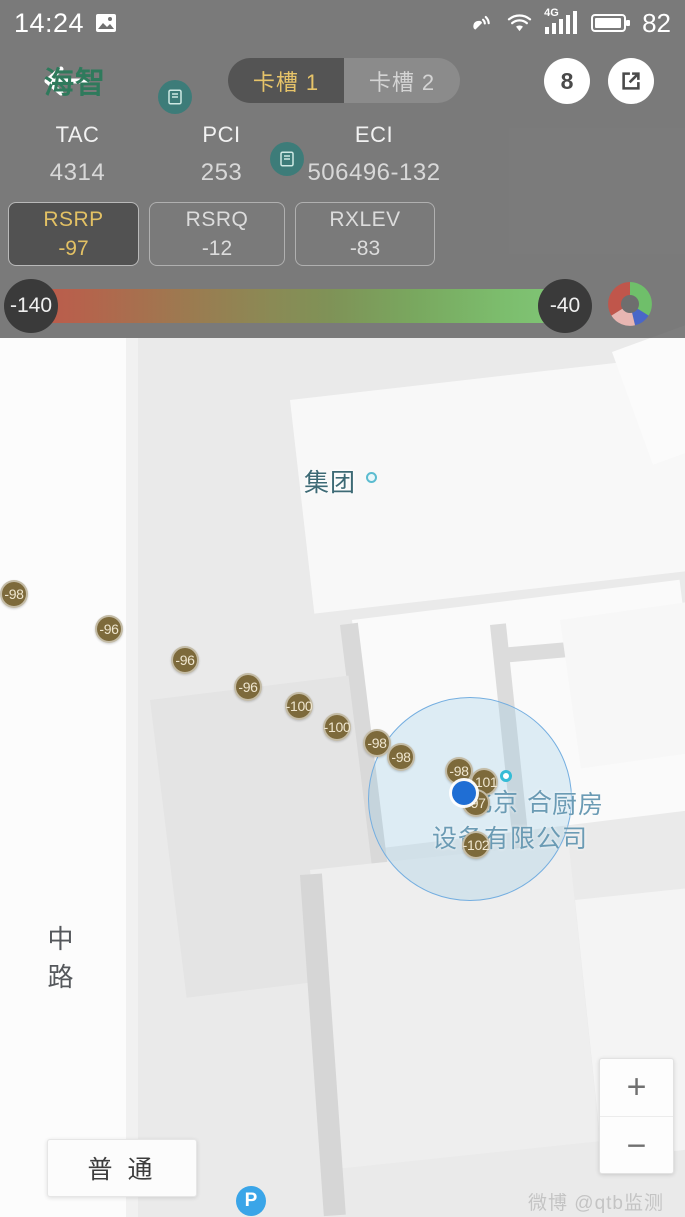 This screenshot has width=685, height=1217. I want to click on share-button, so click(631, 81).